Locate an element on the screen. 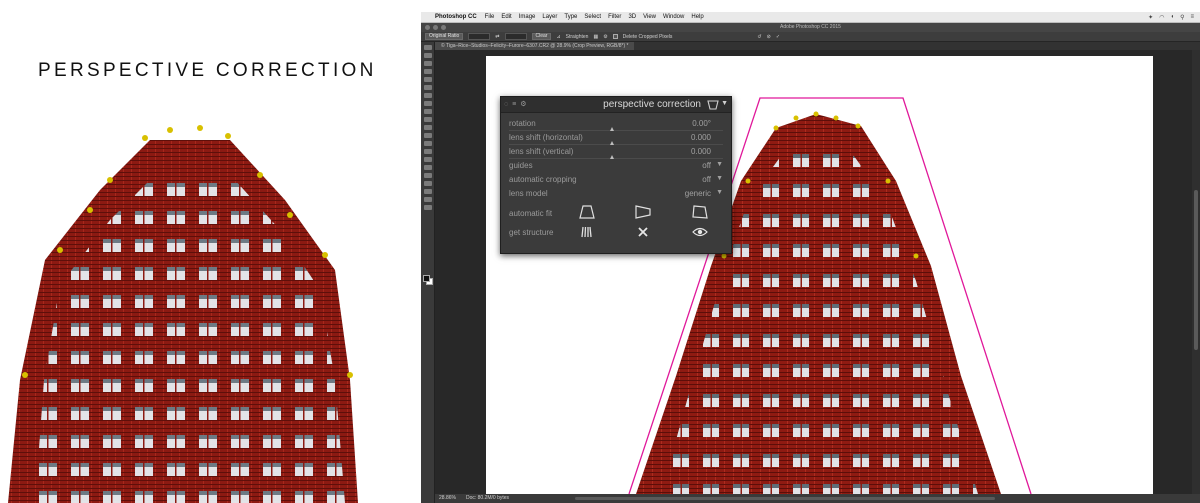 Image resolution: width=1200 pixels, height=503 pixels. marquee-tool-icon is located at coordinates (427, 55).